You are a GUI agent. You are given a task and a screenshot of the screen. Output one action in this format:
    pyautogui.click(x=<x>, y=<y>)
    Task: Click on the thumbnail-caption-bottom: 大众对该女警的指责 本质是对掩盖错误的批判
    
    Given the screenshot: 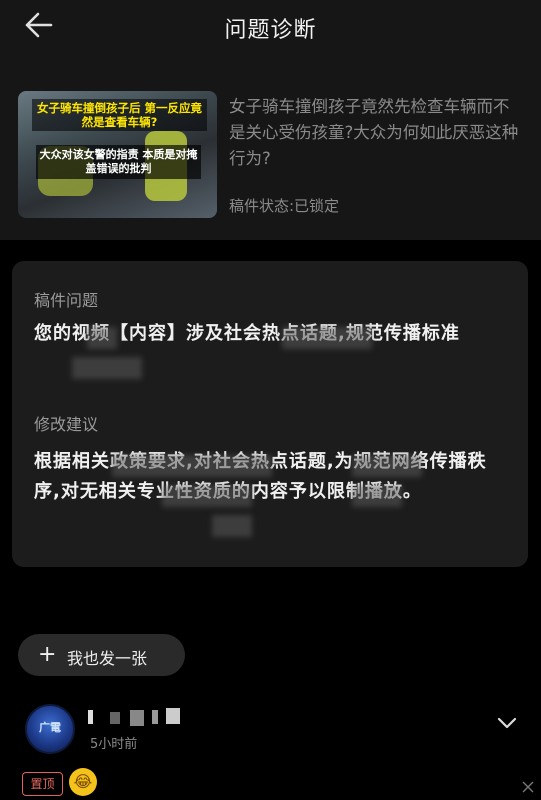 What is the action you would take?
    pyautogui.click(x=118, y=162)
    